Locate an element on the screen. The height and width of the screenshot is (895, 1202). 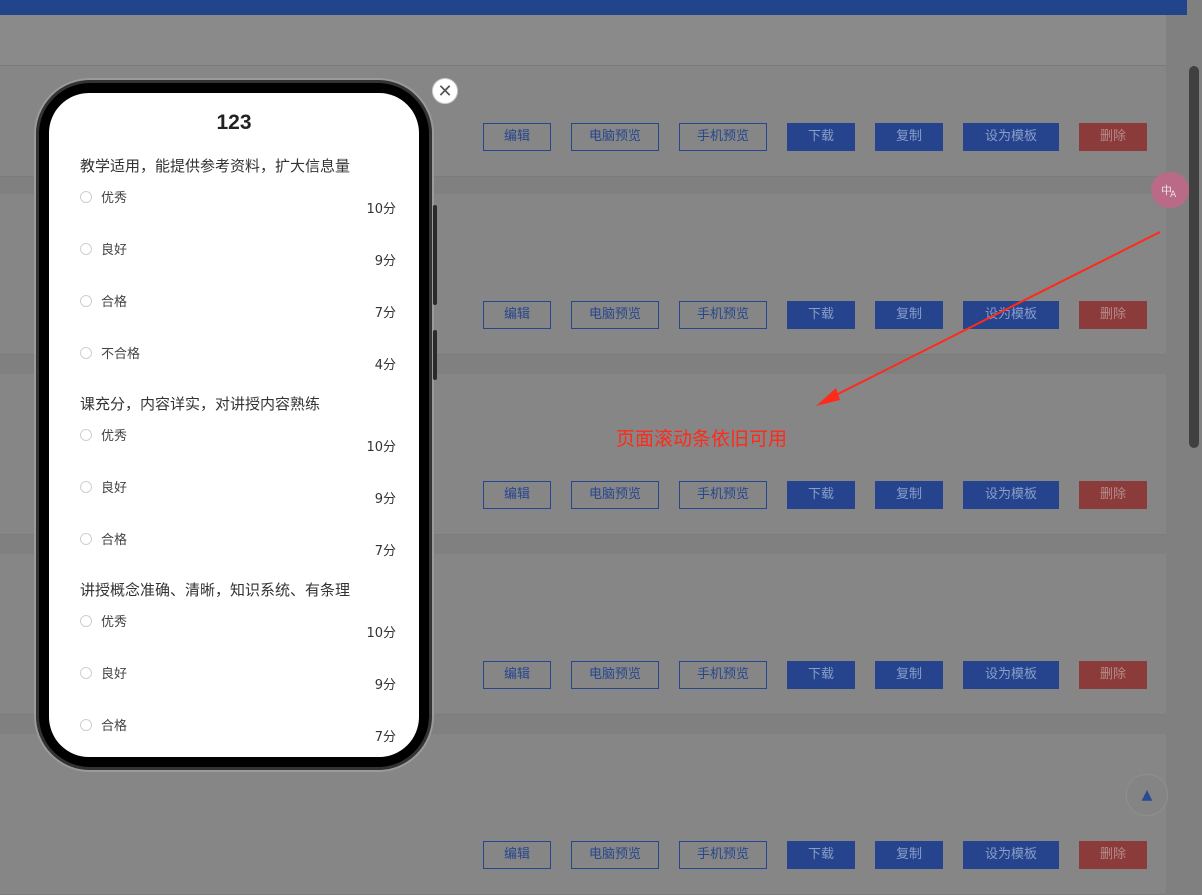
translate-icon: 中 A is located at coordinates (1170, 190).